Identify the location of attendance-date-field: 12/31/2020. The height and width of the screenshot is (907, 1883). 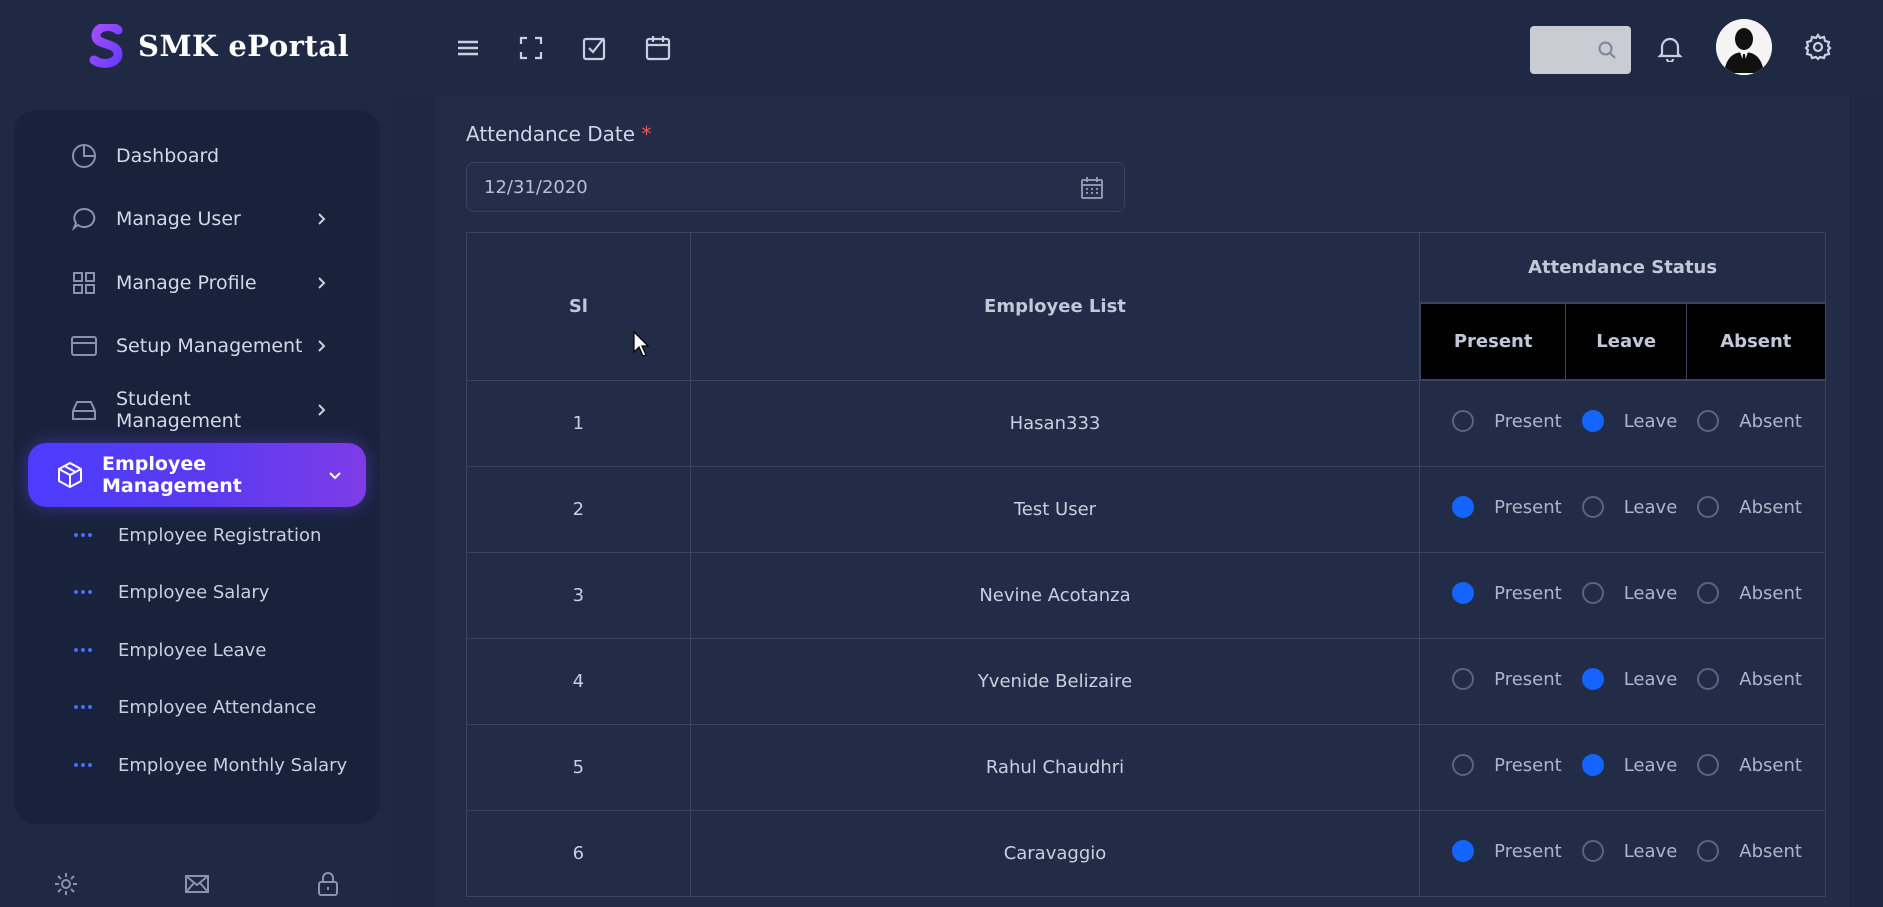
(795, 187).